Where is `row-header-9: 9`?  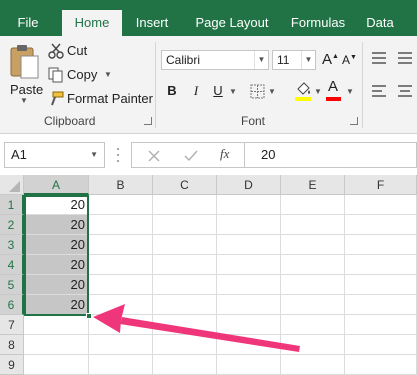 row-header-9: 9 is located at coordinates (12, 365).